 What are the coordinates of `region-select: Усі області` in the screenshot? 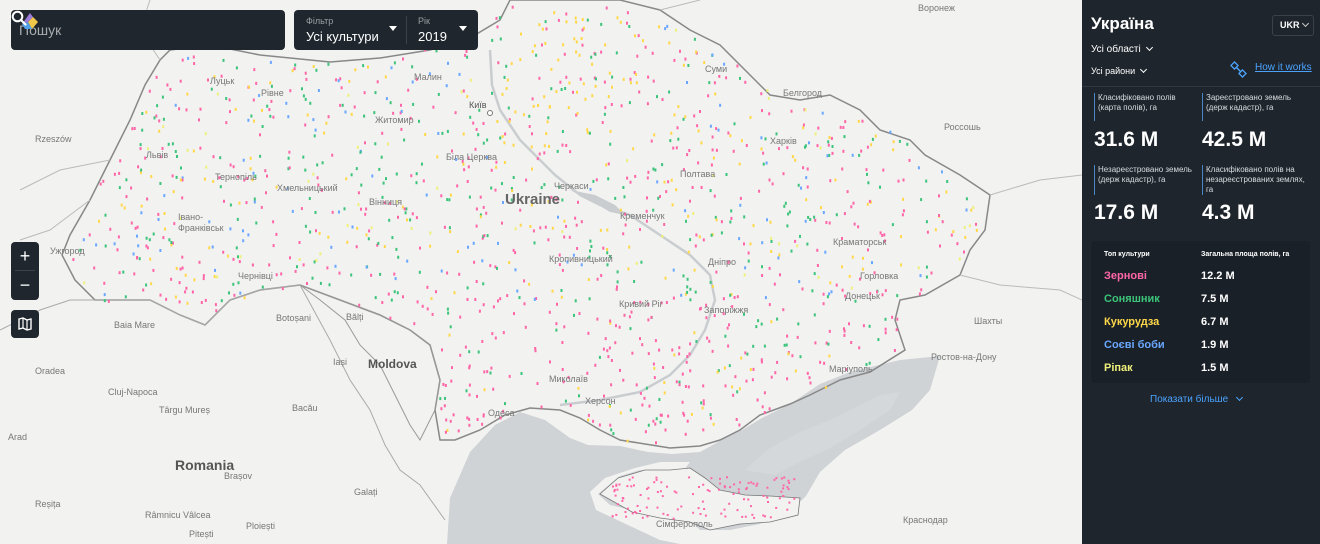 It's located at (1122, 49).